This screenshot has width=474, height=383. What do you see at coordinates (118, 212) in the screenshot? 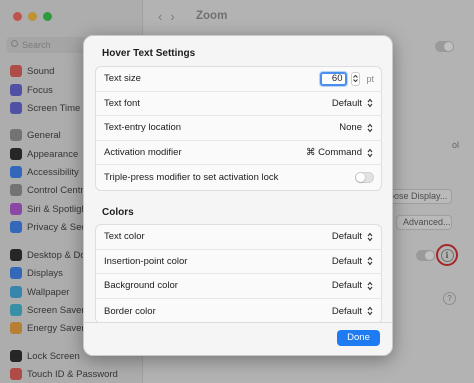
I see `colors-section-title: Colors` at bounding box center [118, 212].